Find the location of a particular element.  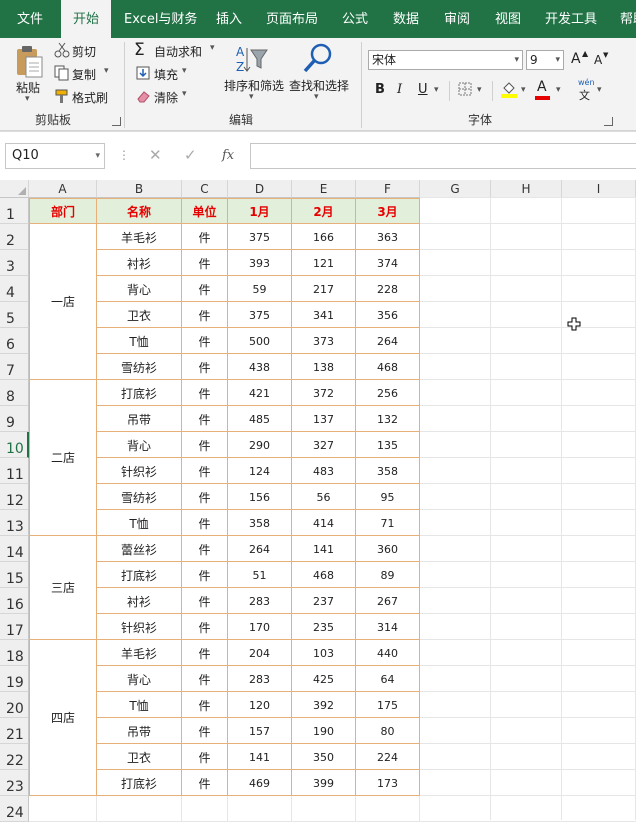

row-header: 8 is located at coordinates (14, 393).